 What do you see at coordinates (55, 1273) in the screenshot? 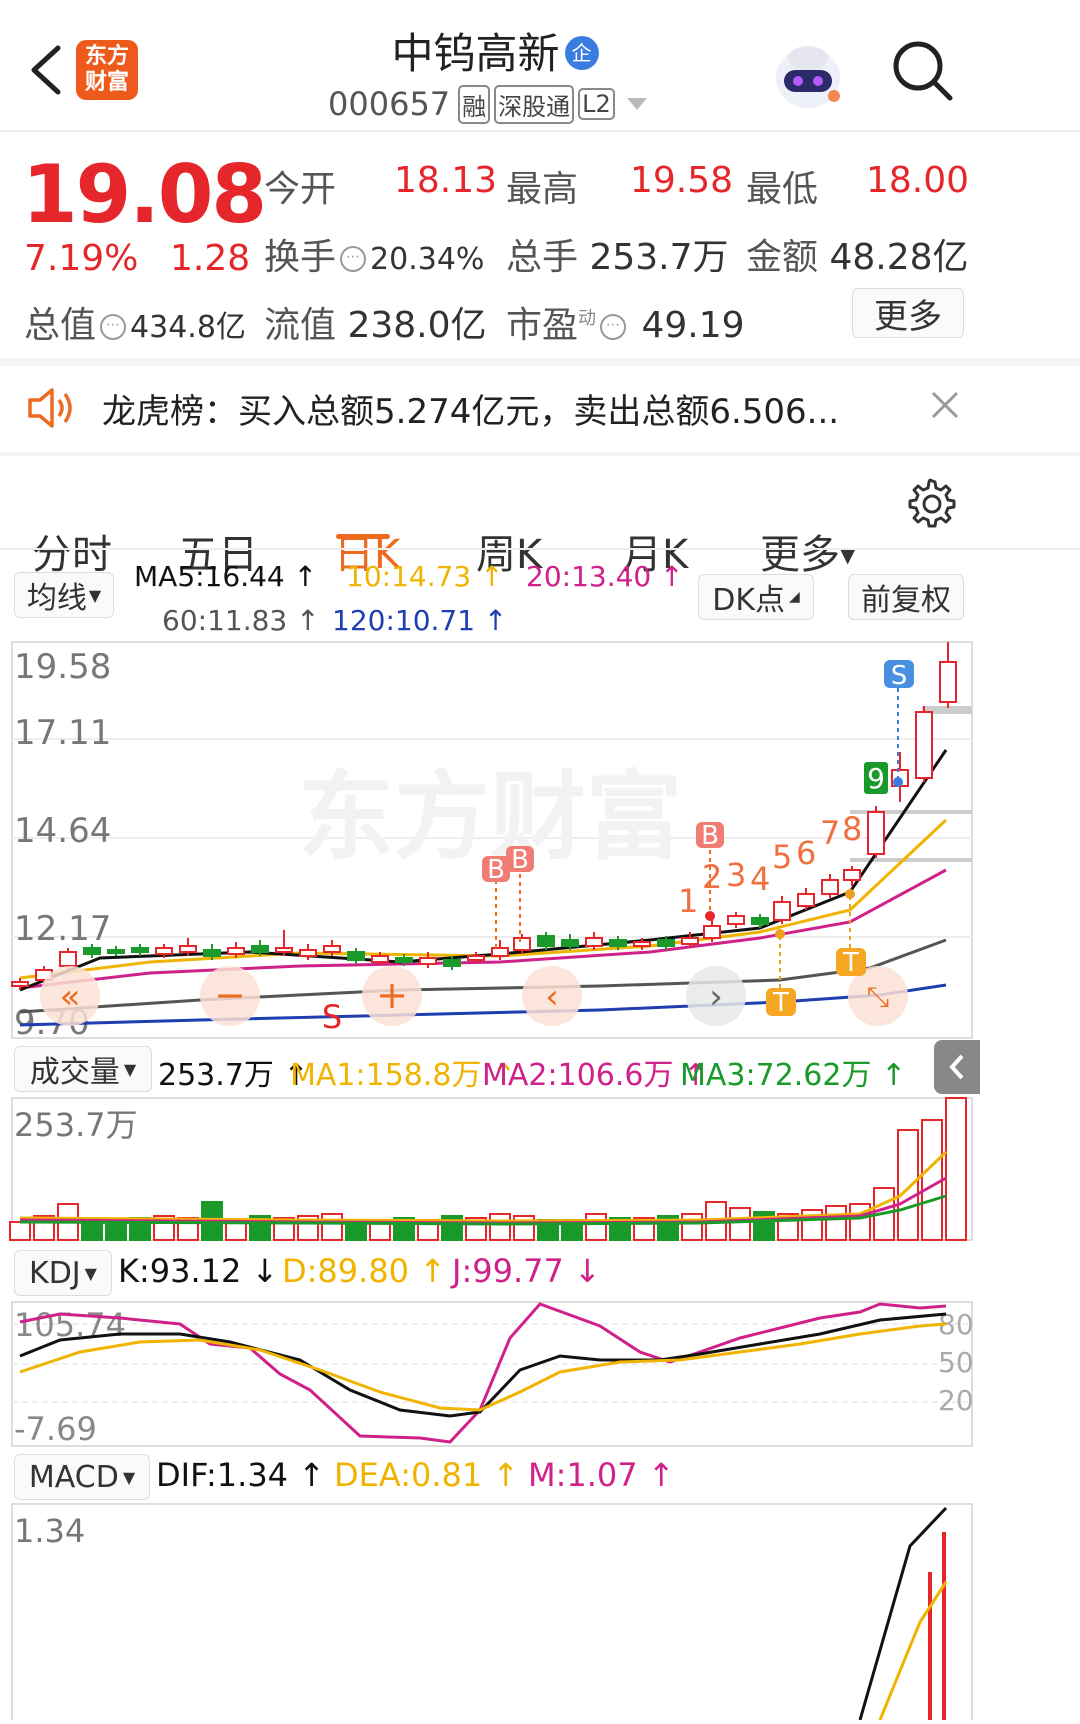
I see `kdj-selector-label: KDJ` at bounding box center [55, 1273].